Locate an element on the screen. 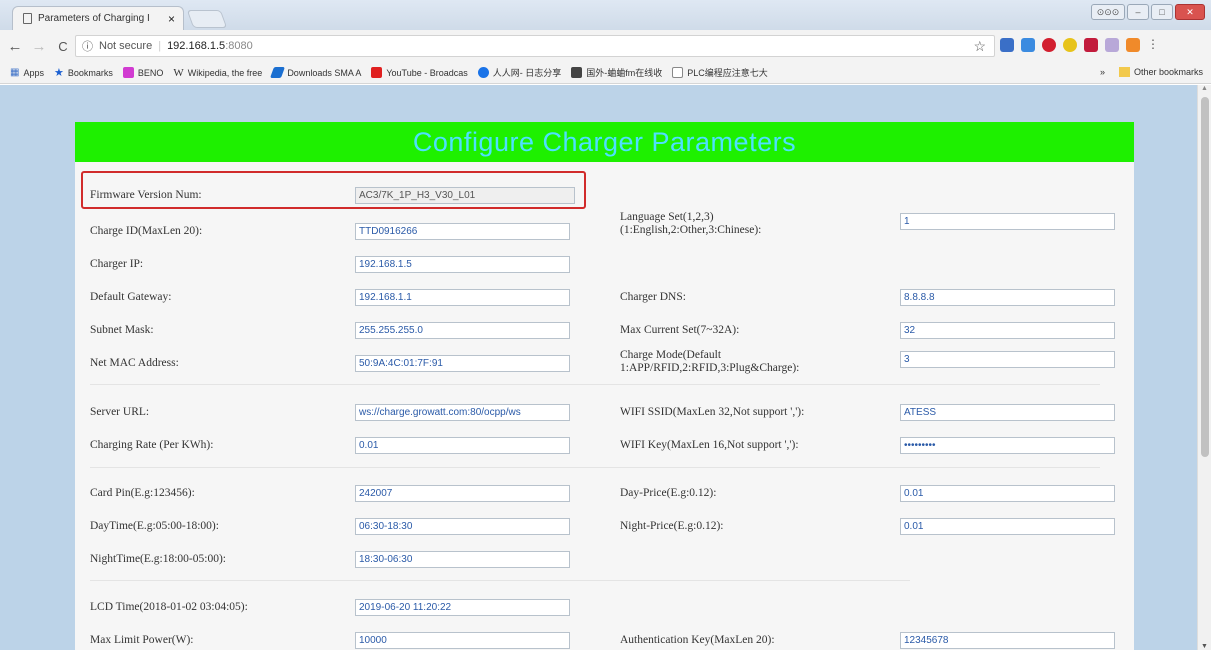 The width and height of the screenshot is (1211, 650). address-bar: ⓘ Not secure | 192.168.1.5 :8080 ☆ is located at coordinates (535, 46).